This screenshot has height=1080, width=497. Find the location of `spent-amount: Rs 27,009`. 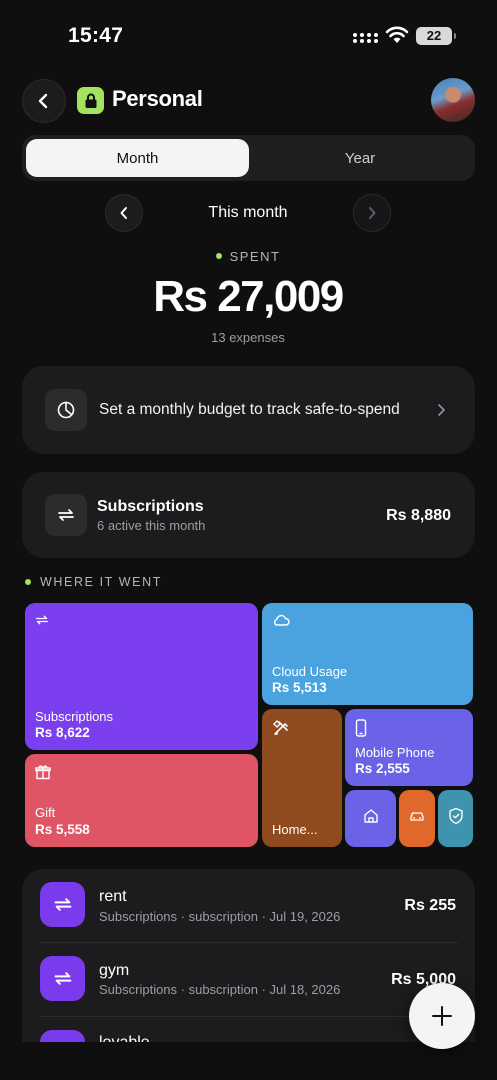

spent-amount: Rs 27,009 is located at coordinates (248, 296).